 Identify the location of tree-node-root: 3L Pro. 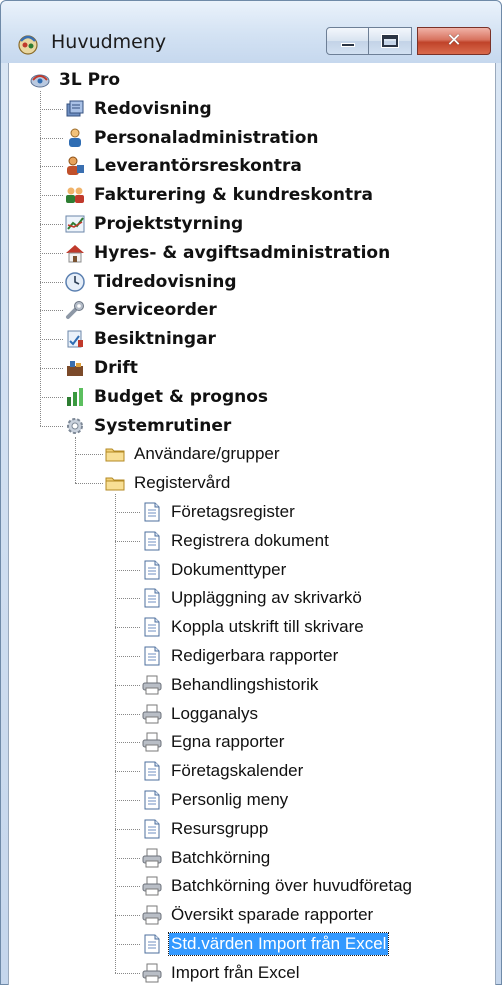
(75, 80).